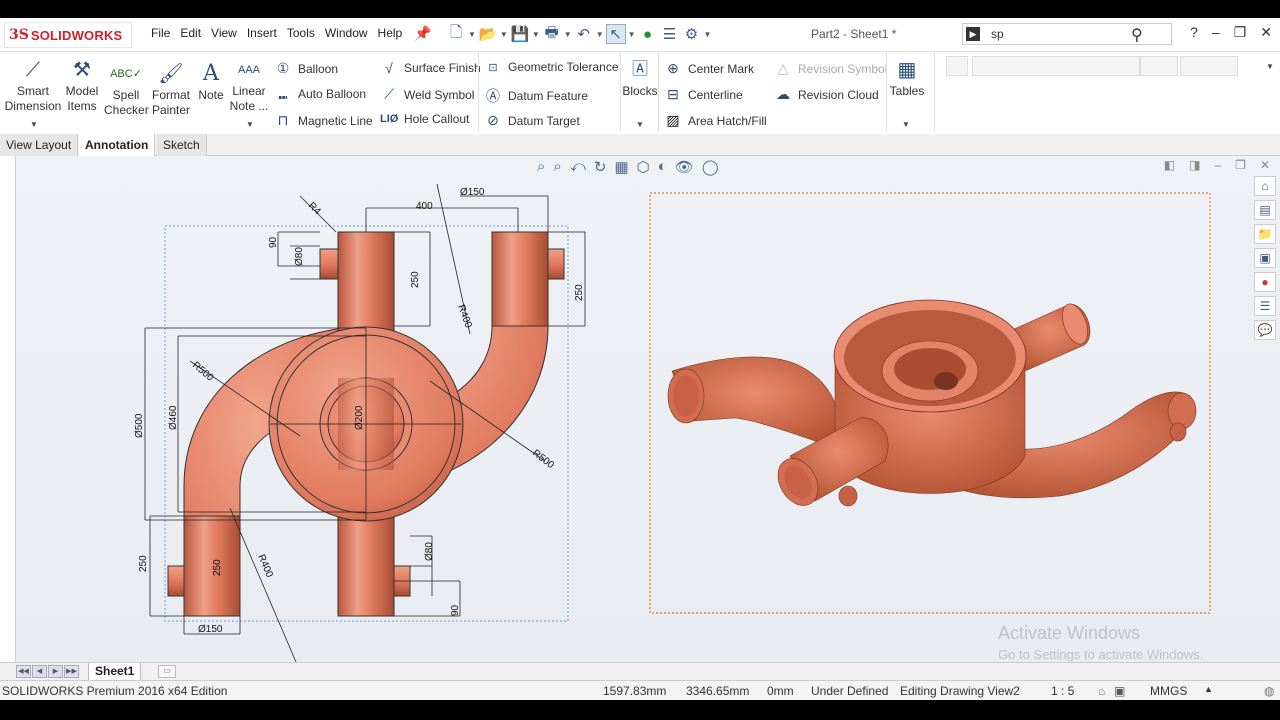 Image resolution: width=1280 pixels, height=720 pixels. I want to click on model-items-button: ⚒ Model Items, so click(82, 86).